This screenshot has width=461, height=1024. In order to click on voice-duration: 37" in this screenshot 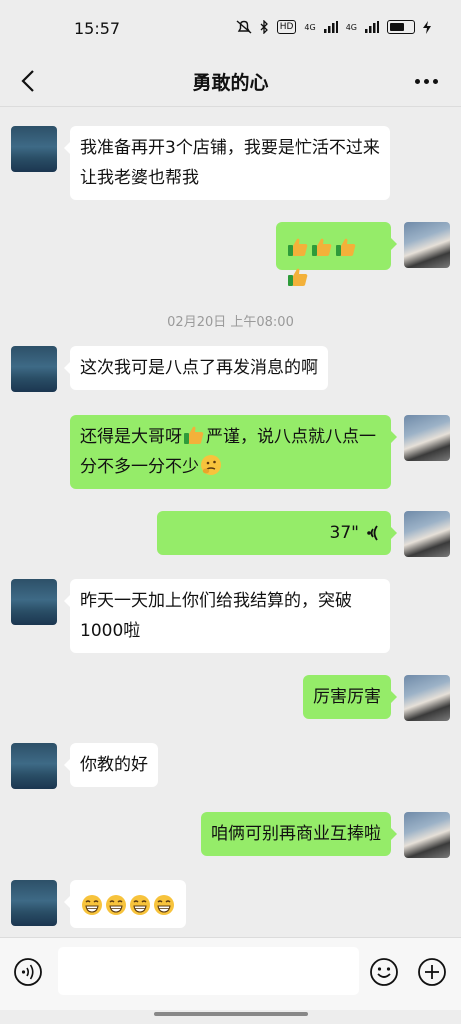, I will do `click(344, 533)`.